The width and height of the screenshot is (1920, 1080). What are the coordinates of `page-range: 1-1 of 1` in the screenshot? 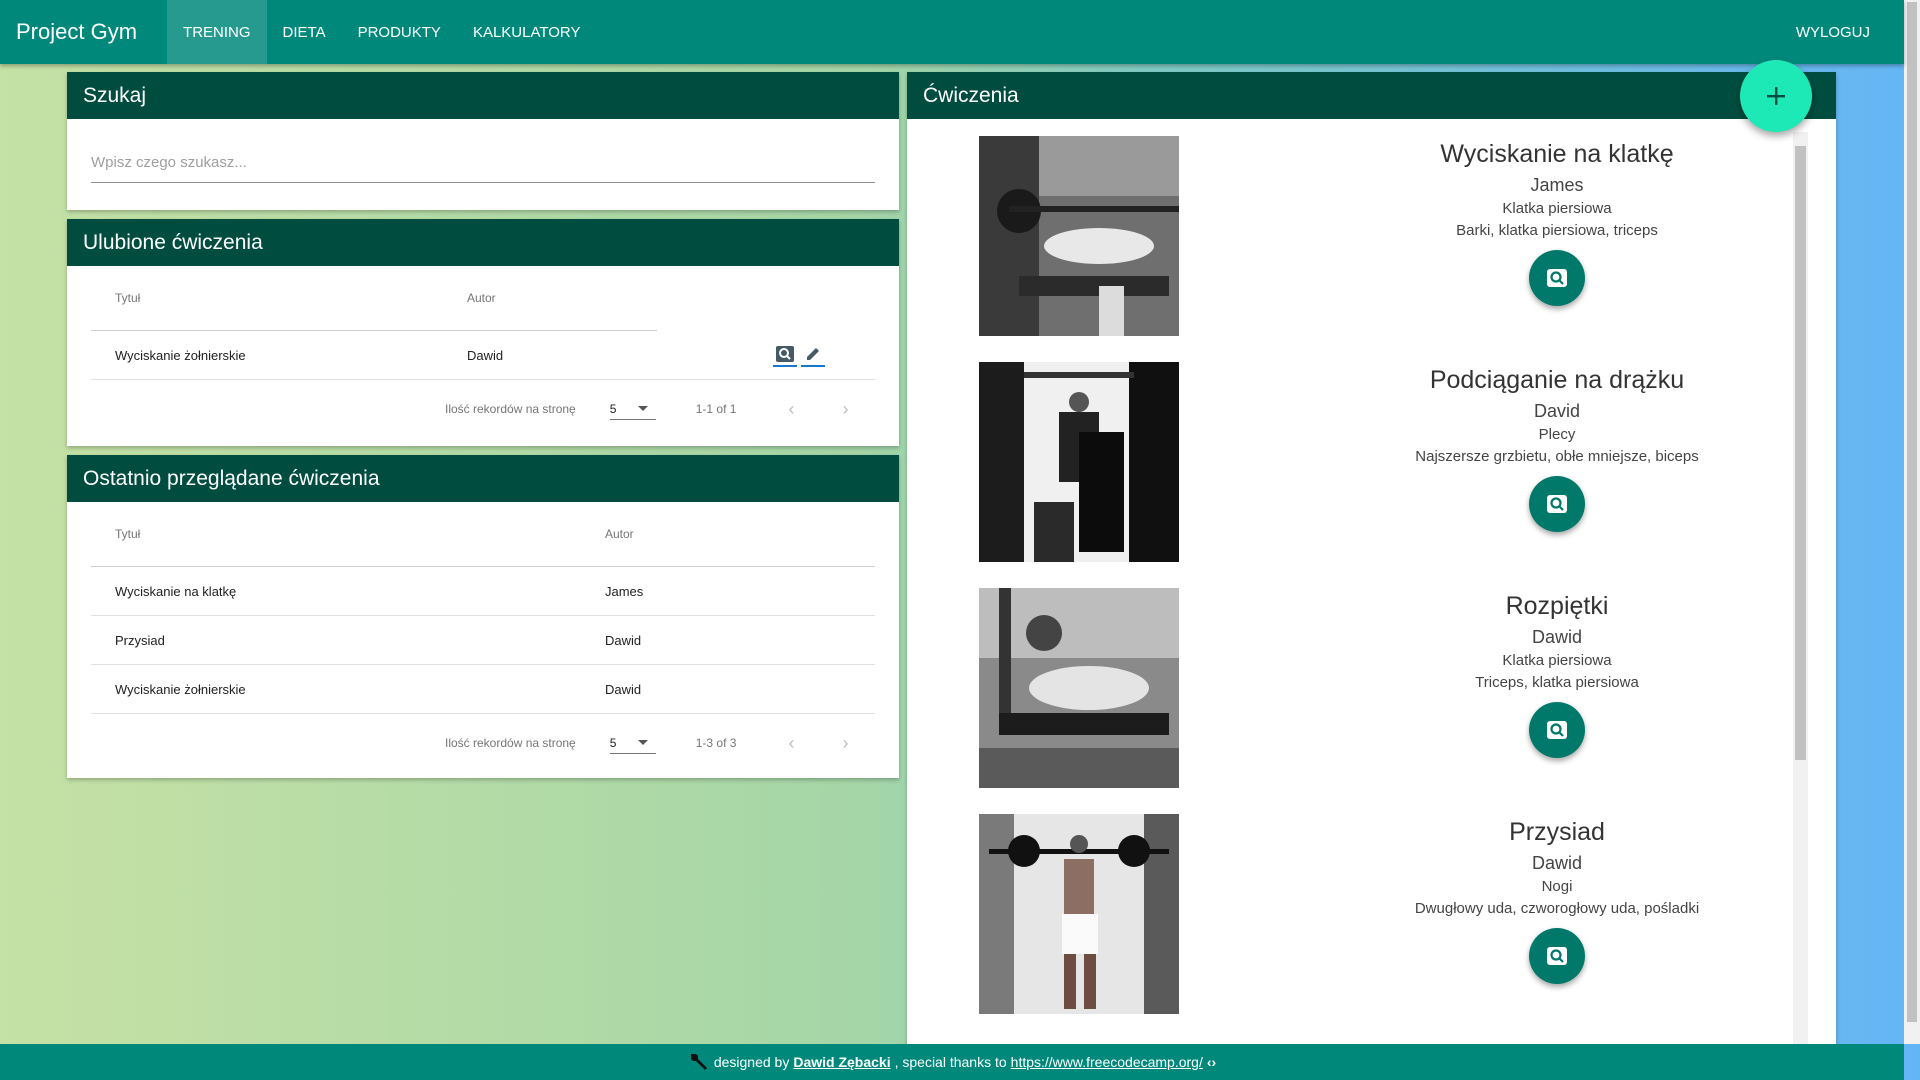 It's located at (716, 409).